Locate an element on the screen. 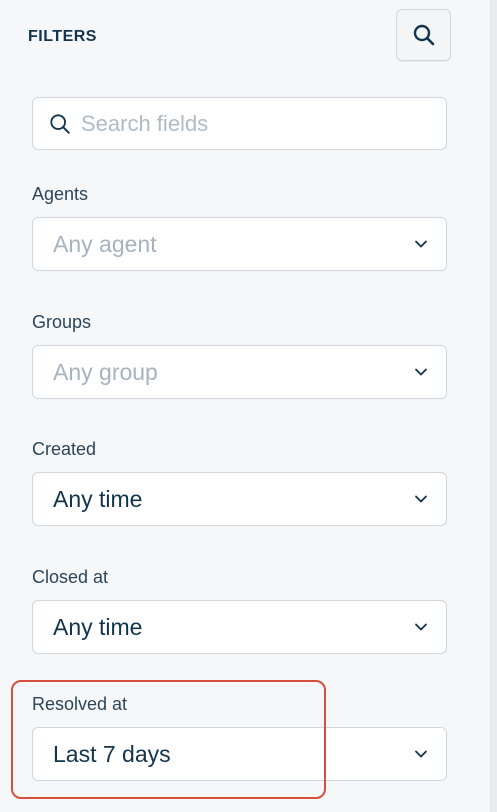 This screenshot has height=812, width=497. agents-select-value: Any agent is located at coordinates (105, 243).